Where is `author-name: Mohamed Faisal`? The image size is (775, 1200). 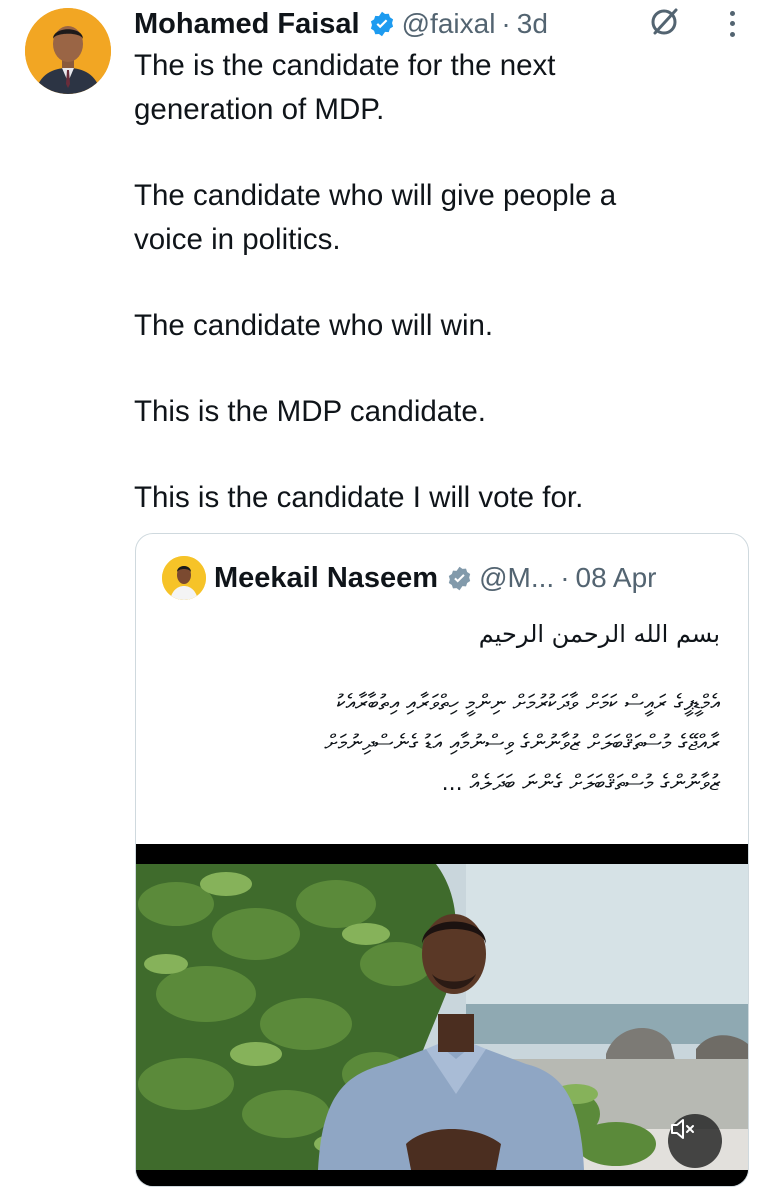 author-name: Mohamed Faisal is located at coordinates (247, 24).